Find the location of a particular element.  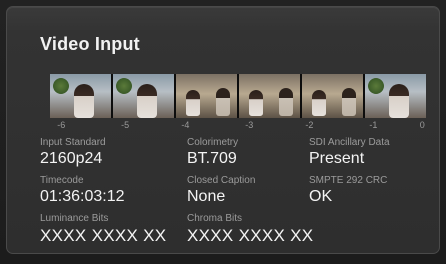

colorimetry-label: Colorimetry is located at coordinates (213, 142).